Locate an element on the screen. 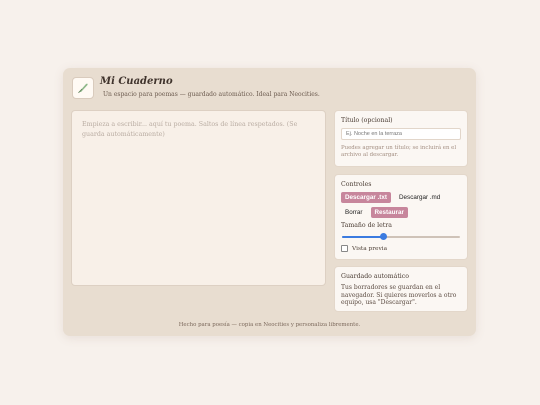  app-title: Mi Cuaderno is located at coordinates (136, 81).